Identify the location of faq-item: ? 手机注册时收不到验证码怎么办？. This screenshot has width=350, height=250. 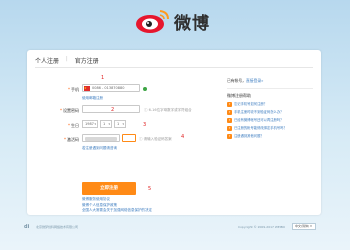
(270, 112).